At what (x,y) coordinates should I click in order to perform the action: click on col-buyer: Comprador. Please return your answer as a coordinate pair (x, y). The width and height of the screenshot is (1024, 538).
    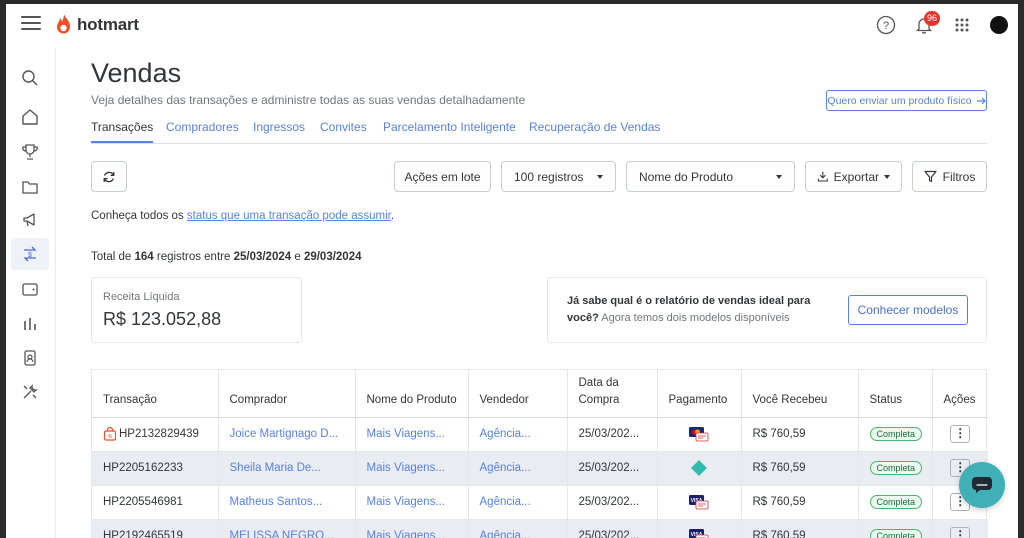
    Looking at the image, I should click on (287, 394).